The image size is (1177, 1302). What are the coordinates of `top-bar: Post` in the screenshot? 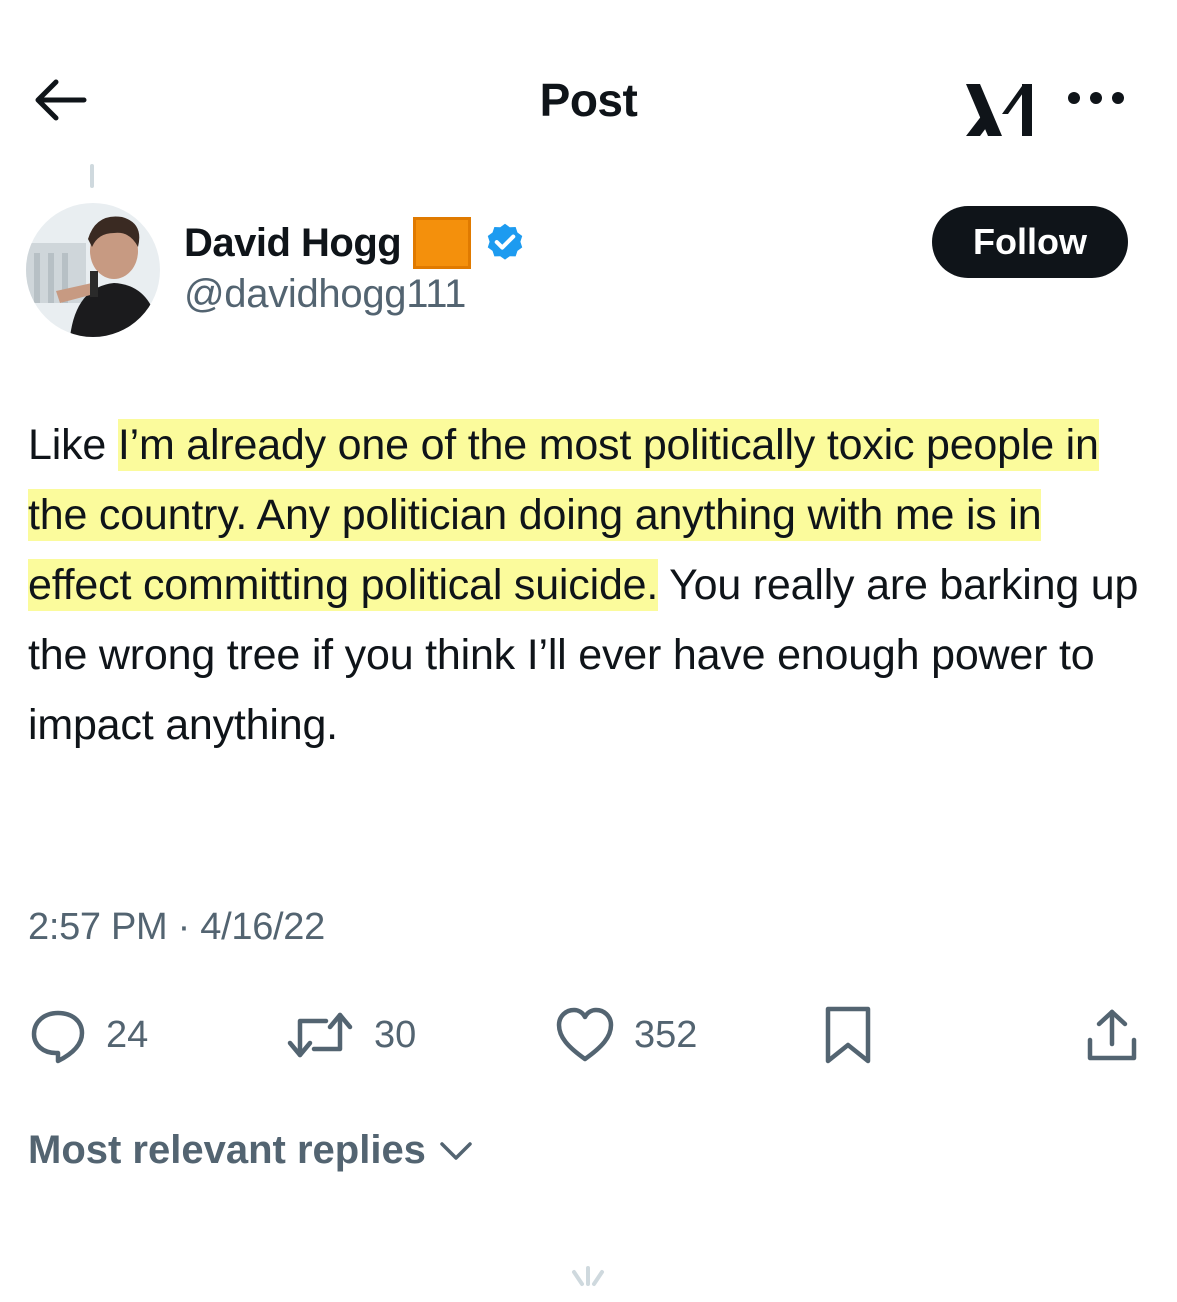 It's located at (588, 90).